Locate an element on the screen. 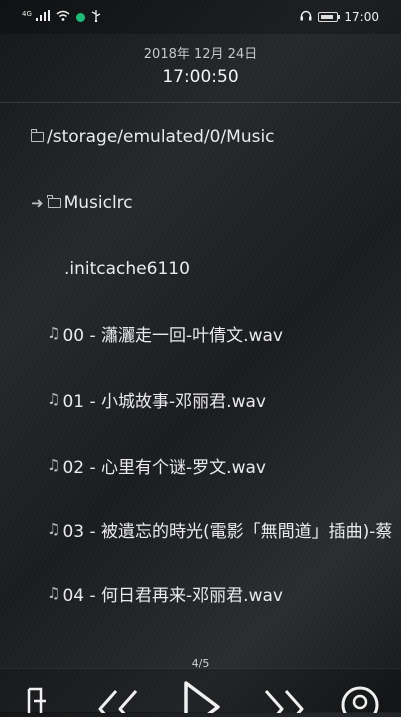 The width and height of the screenshot is (401, 717). list-item-file: .initcache6110 is located at coordinates (200, 269).